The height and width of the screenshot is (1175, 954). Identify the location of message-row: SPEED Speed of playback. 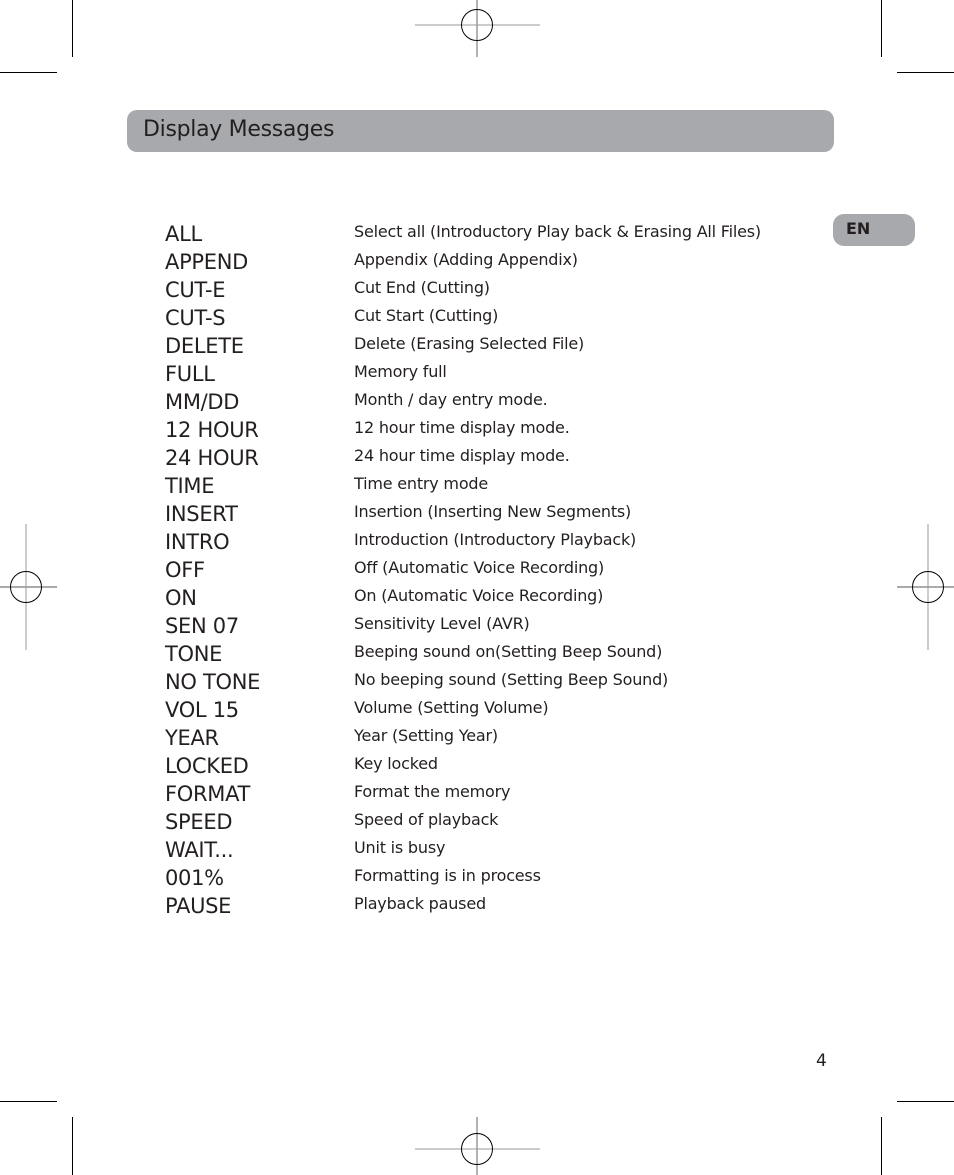
(485, 822).